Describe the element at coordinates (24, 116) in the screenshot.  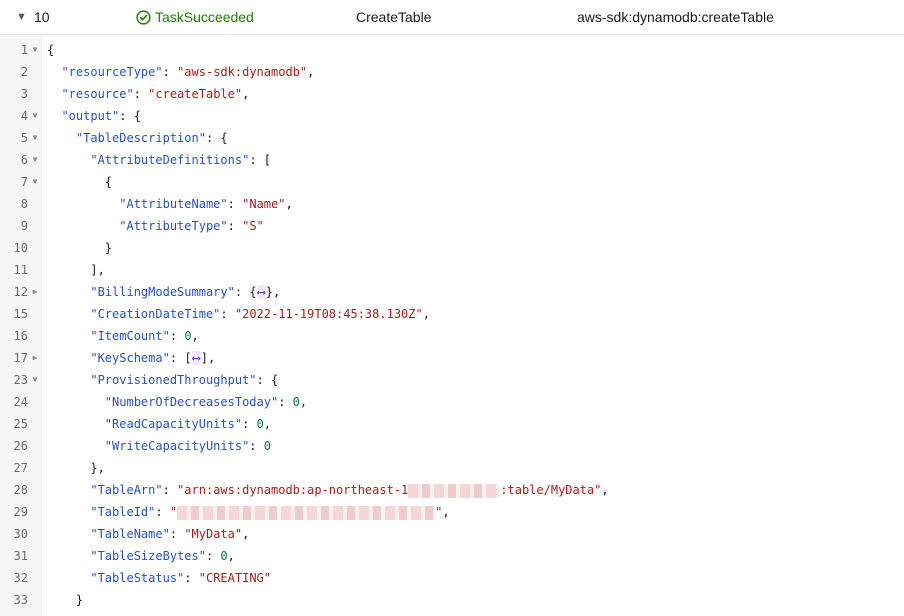
I see `line-number: 4` at that location.